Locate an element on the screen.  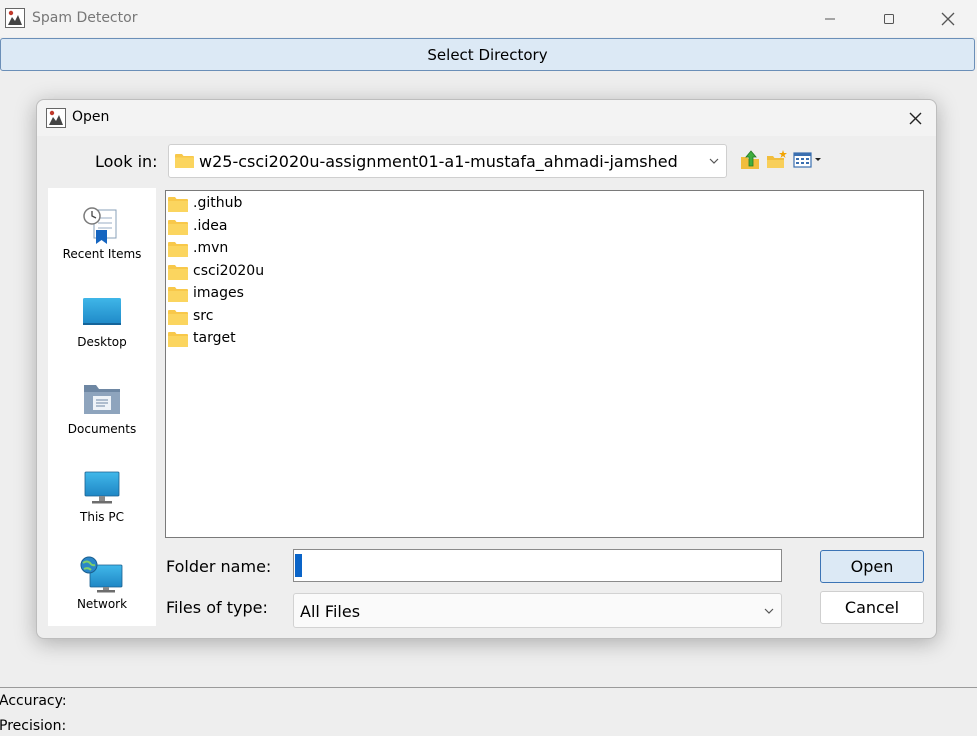
view-menu-icon is located at coordinates (807, 160).